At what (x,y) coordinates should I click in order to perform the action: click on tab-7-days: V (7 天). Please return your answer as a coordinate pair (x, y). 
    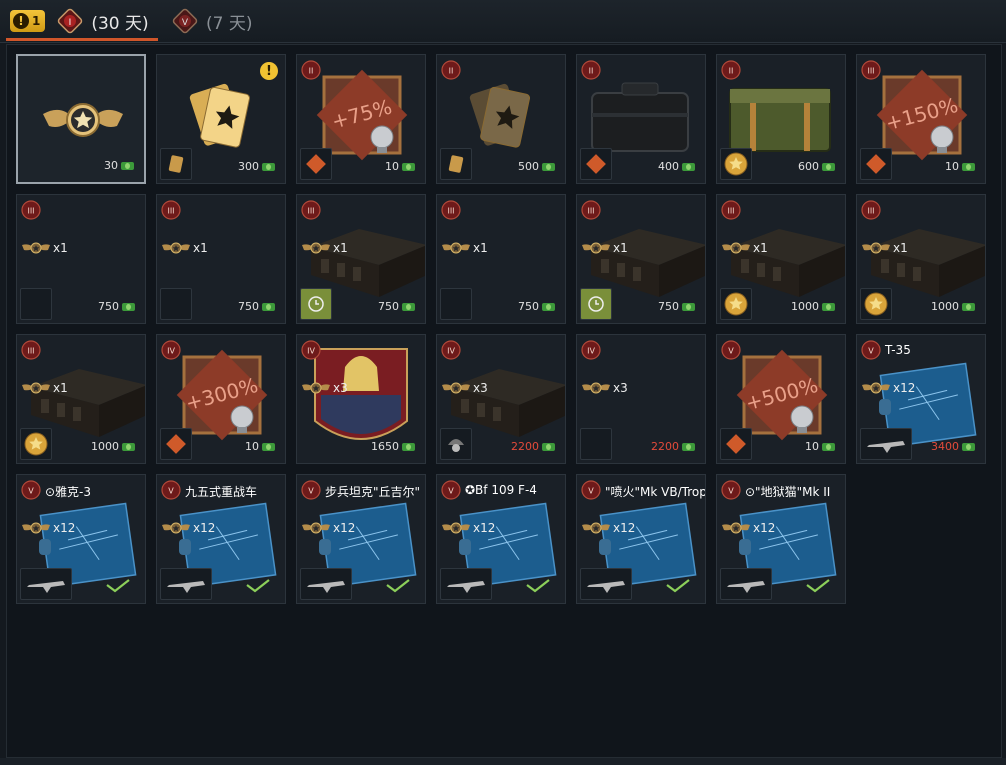
    Looking at the image, I should click on (212, 21).